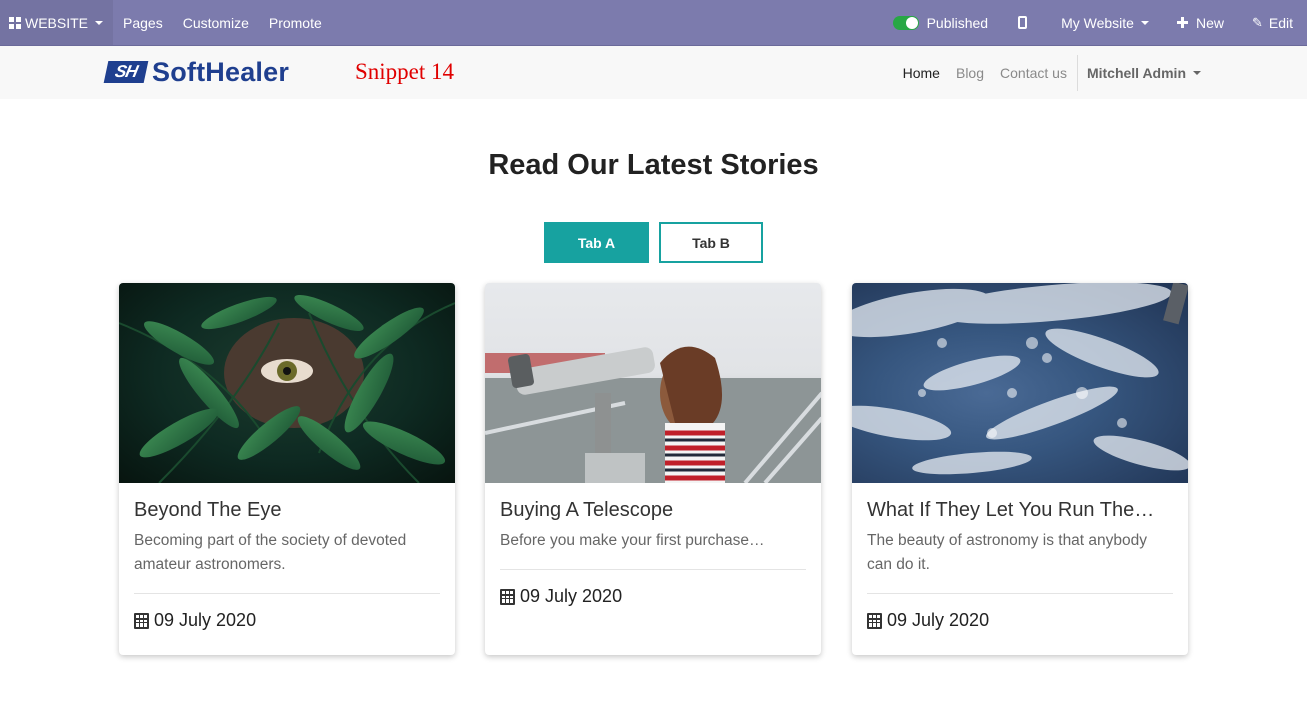 The height and width of the screenshot is (704, 1307). I want to click on website-menu-label: WEBSITE, so click(57, 22).